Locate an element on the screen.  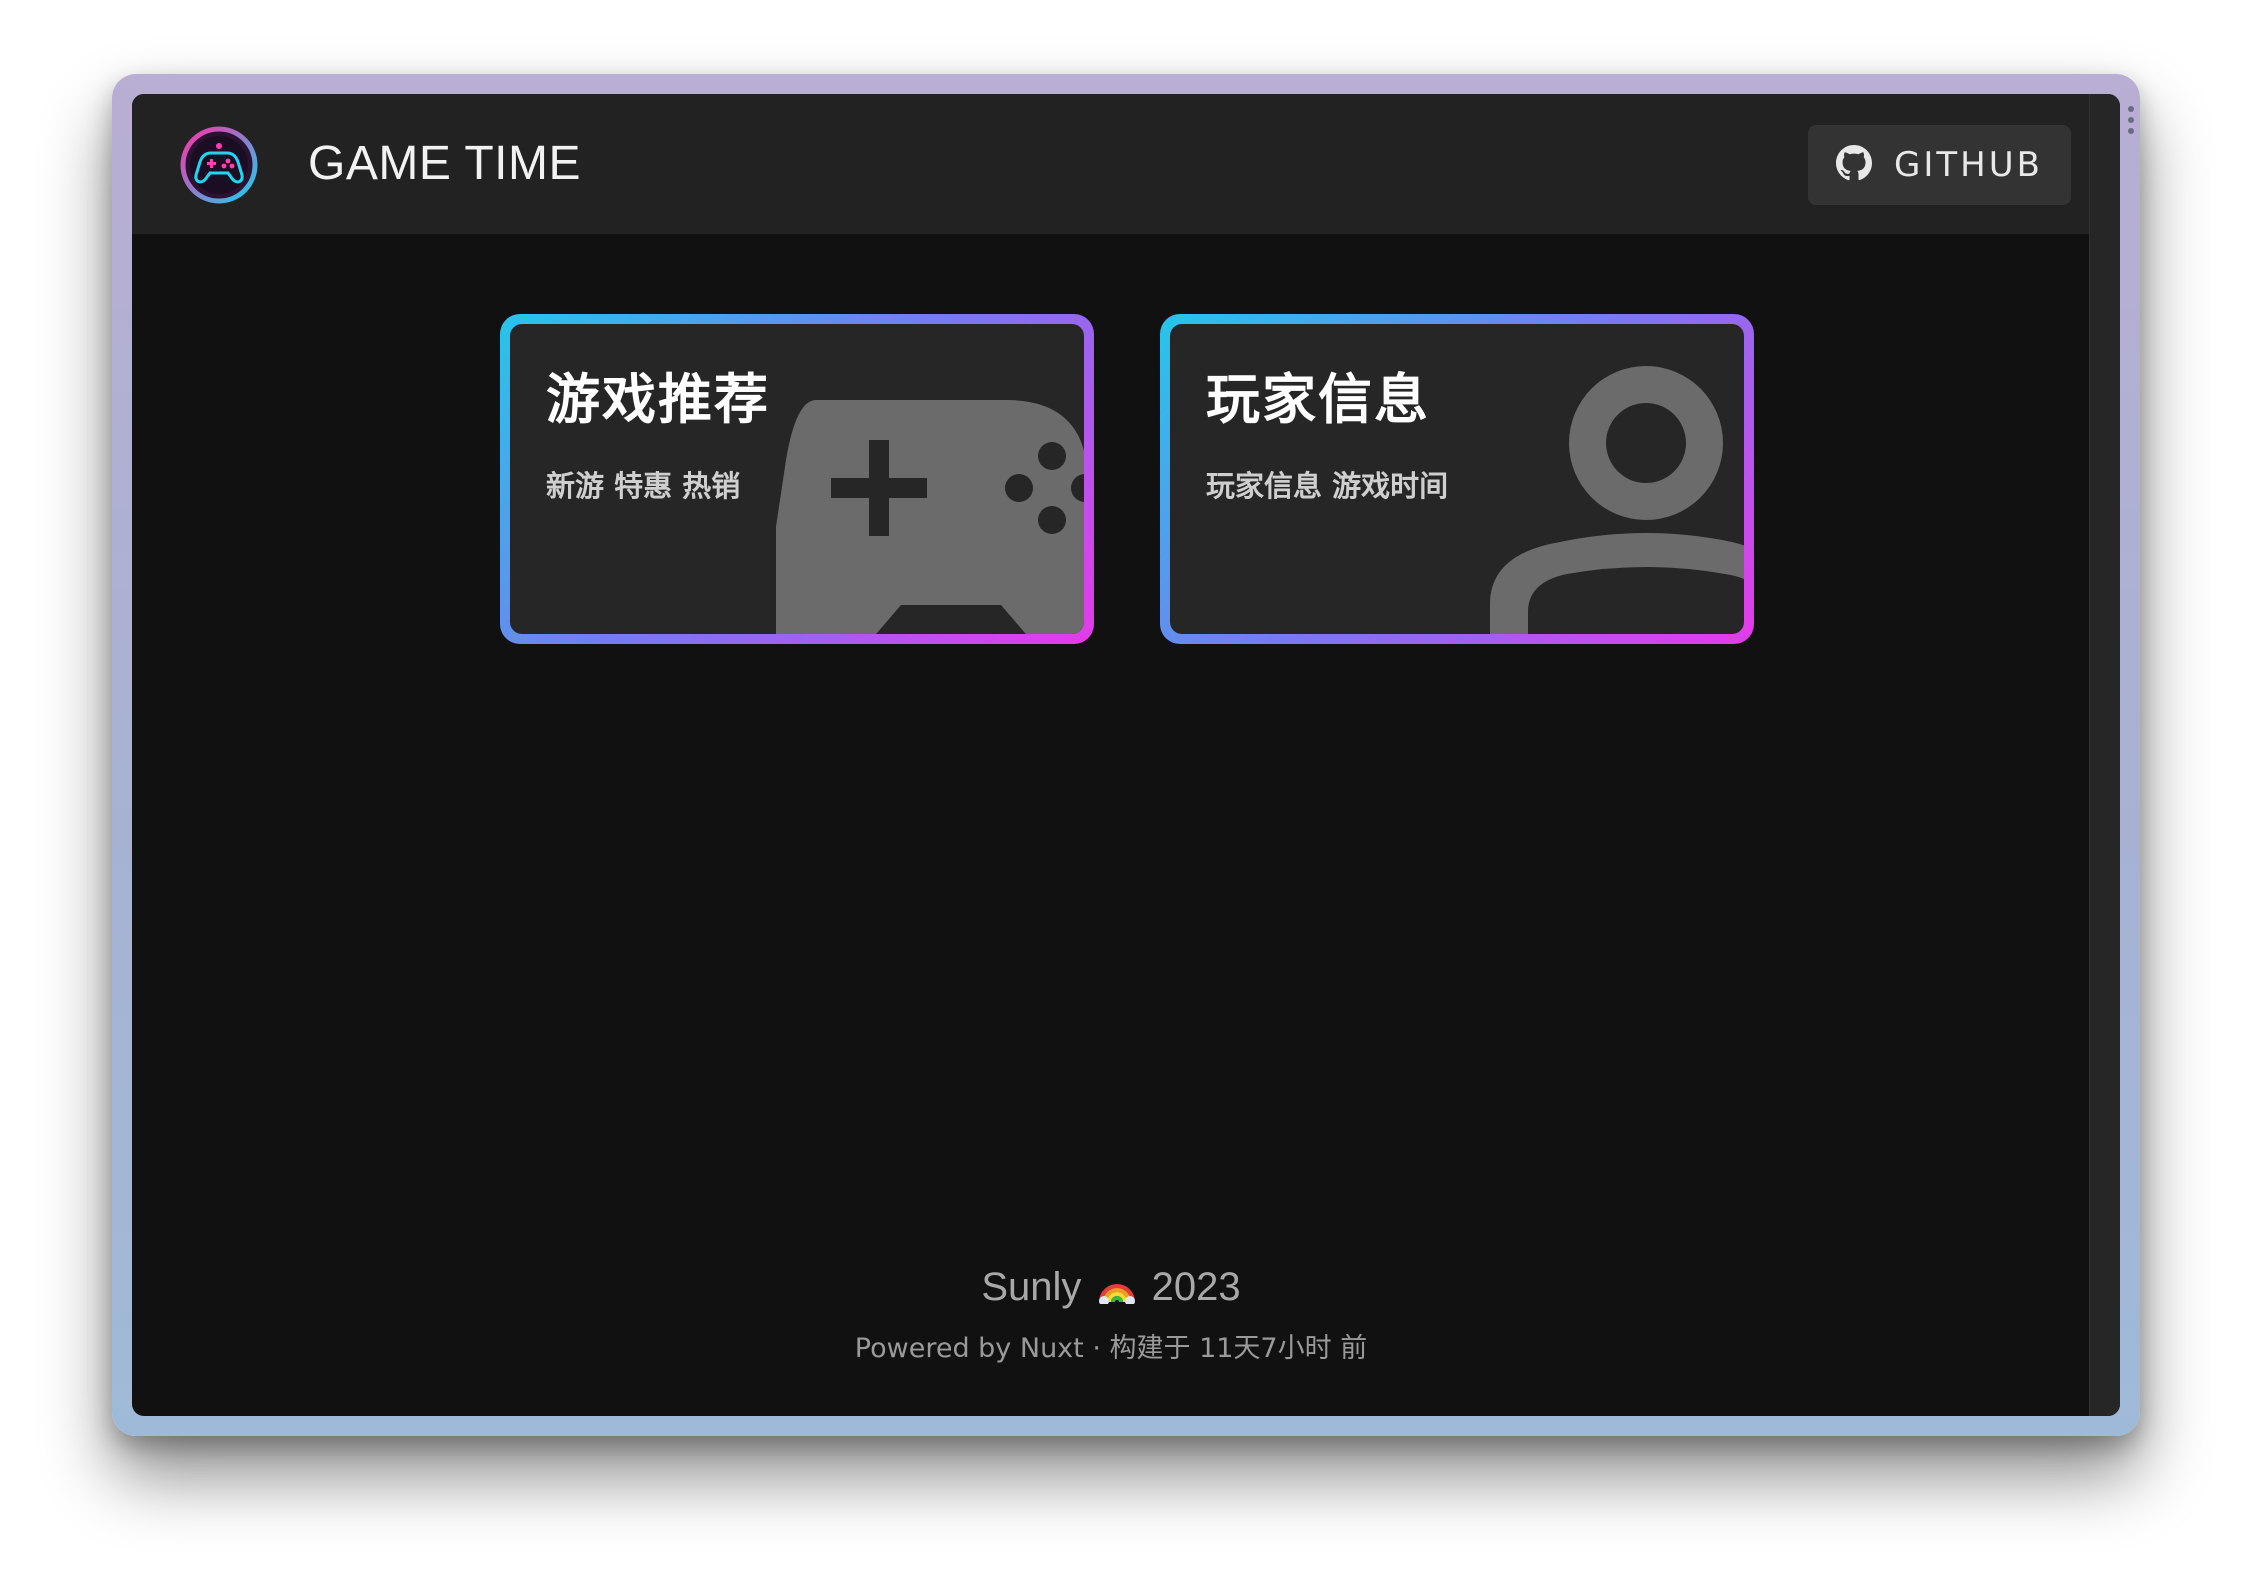
github-icon is located at coordinates (1854, 165).